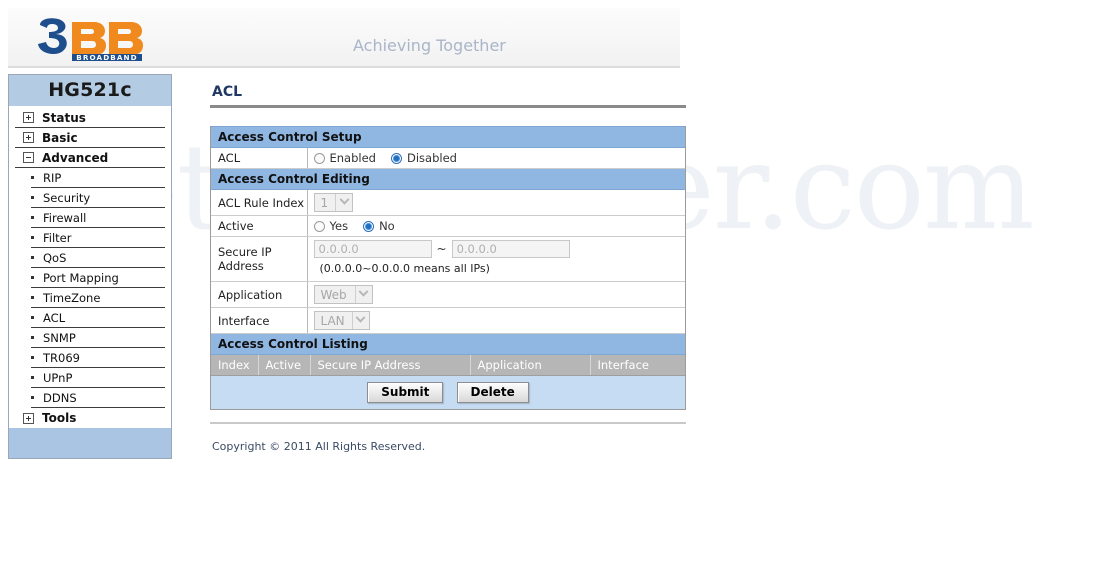 The width and height of the screenshot is (1100, 586). I want to click on sidebar-item-label: ACL, so click(54, 317).